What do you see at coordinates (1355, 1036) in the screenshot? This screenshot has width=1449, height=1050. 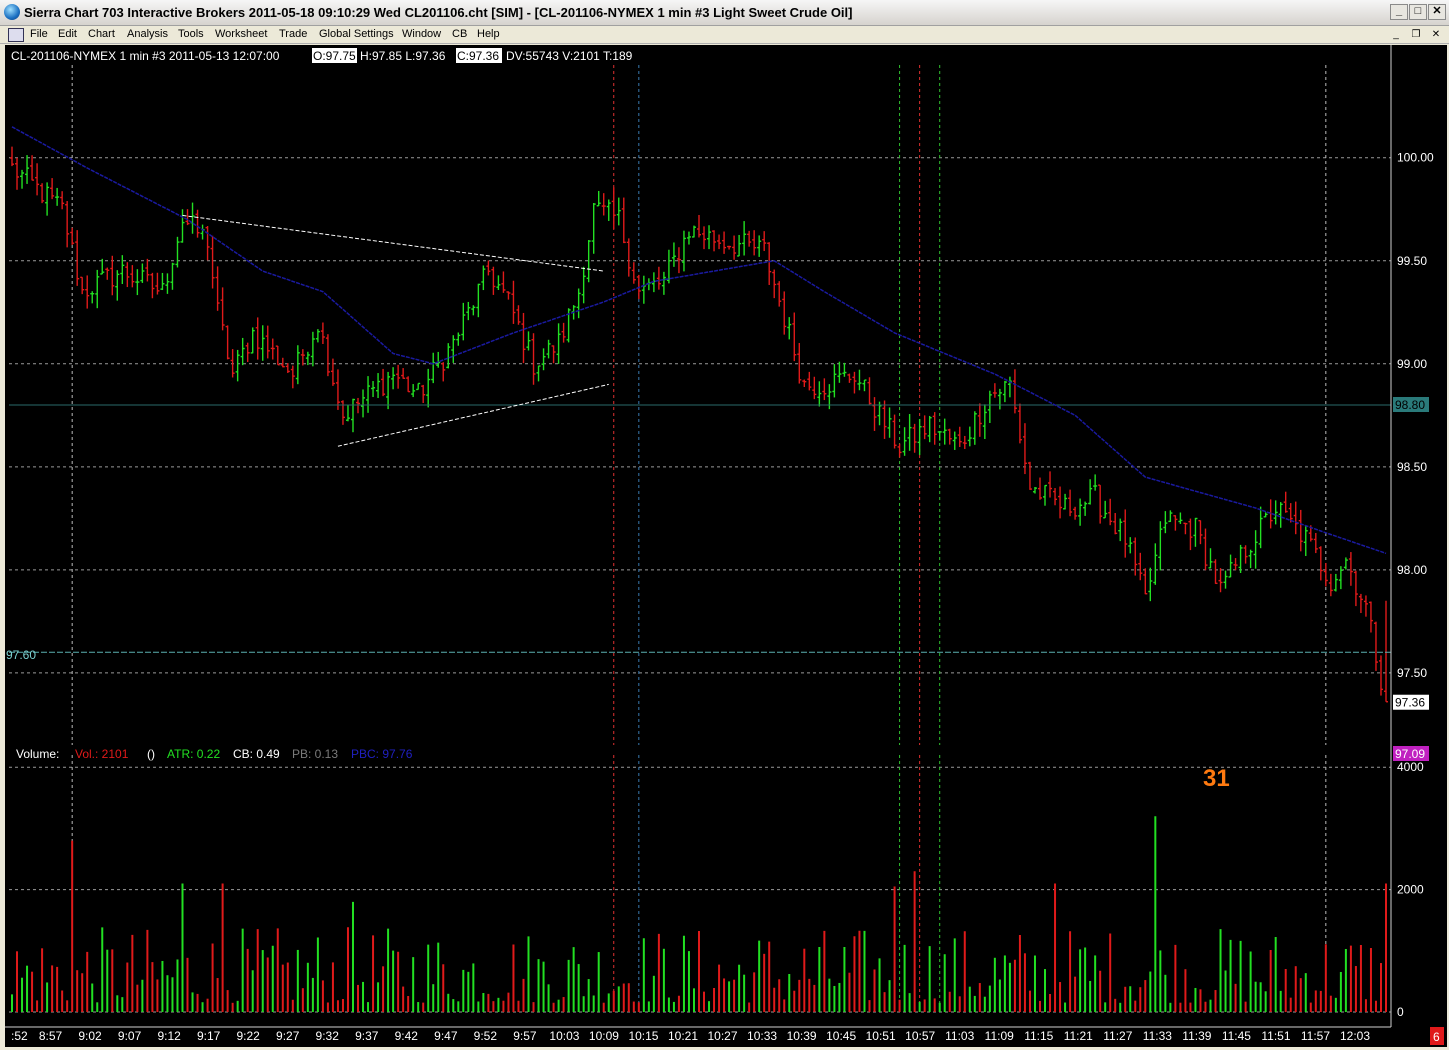 I see `time-tick-label: 12:03` at bounding box center [1355, 1036].